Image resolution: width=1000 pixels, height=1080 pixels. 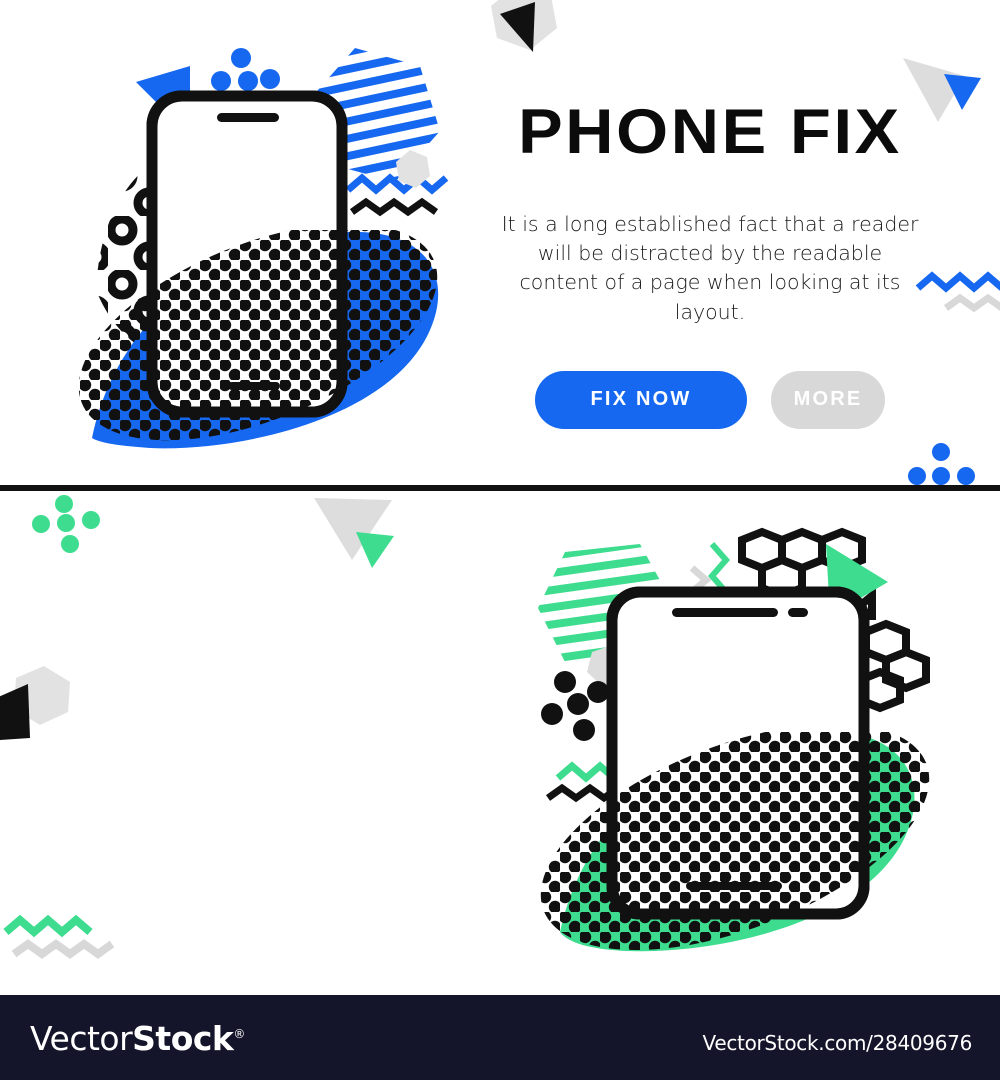 What do you see at coordinates (941, 464) in the screenshot?
I see `blue-dot-cluster-right-icon` at bounding box center [941, 464].